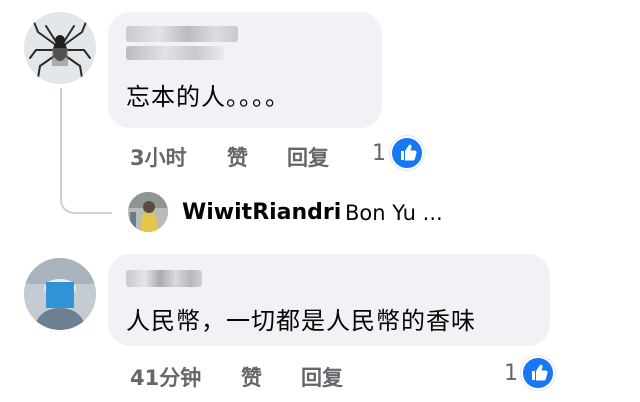 The width and height of the screenshot is (640, 402). What do you see at coordinates (379, 153) in the screenshot?
I see `comment-1-reaction-count: 1` at bounding box center [379, 153].